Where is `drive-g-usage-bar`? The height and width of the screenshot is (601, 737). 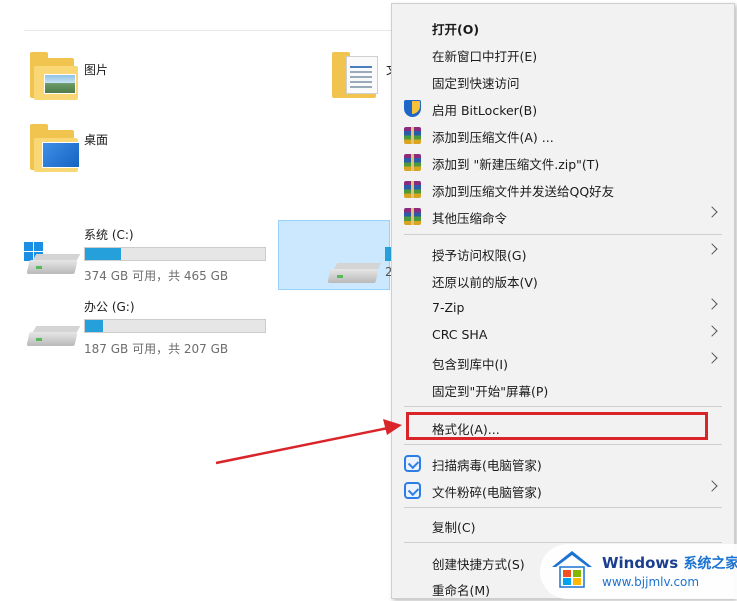
drive-g-usage-bar is located at coordinates (175, 326).